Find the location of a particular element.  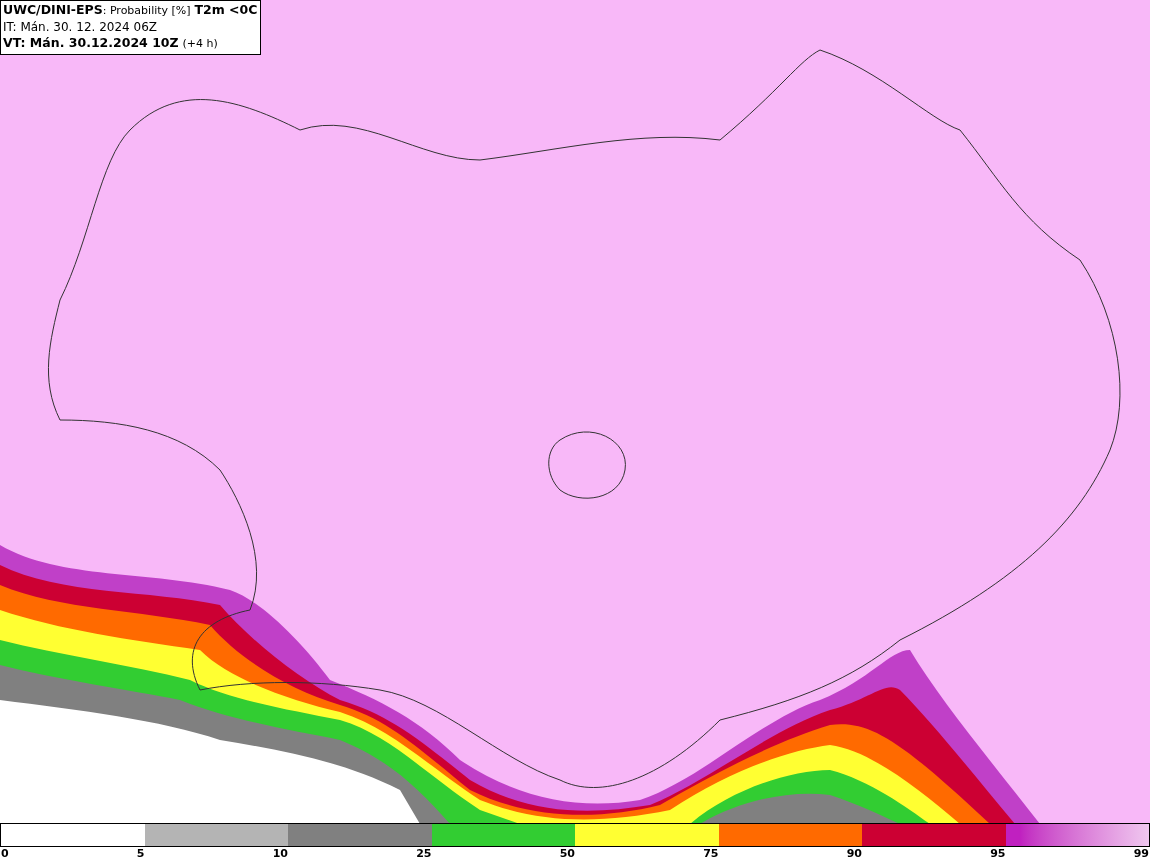

scale-label: 0 is located at coordinates (5, 854).